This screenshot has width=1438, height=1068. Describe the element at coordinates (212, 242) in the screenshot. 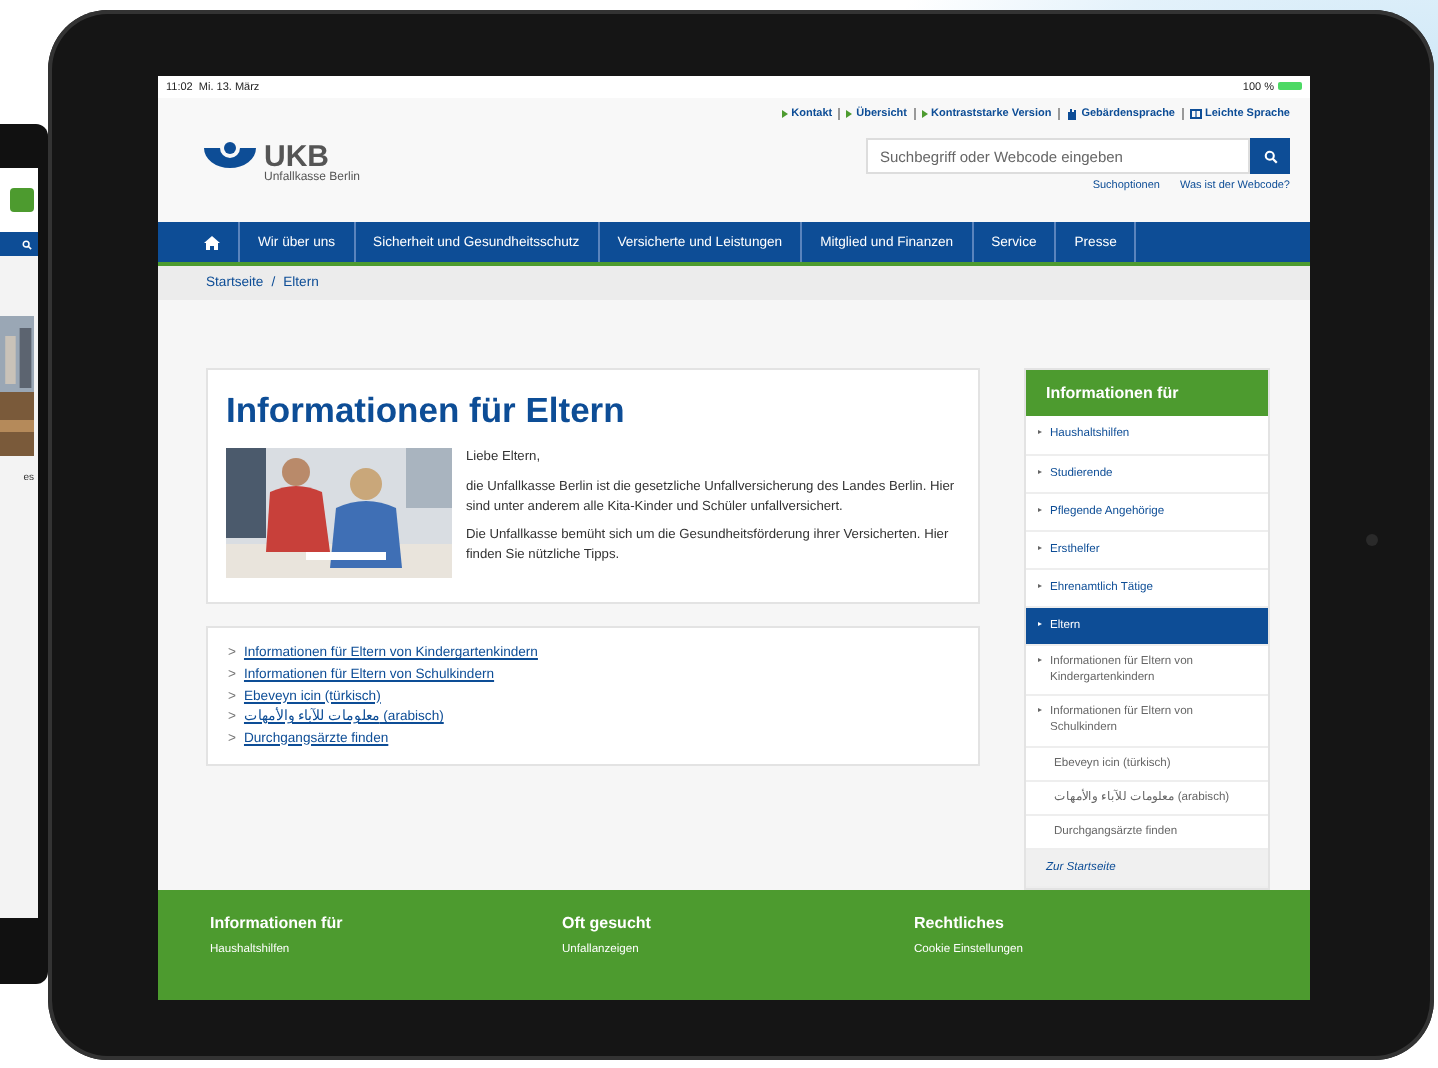

I see `home-icon` at that location.